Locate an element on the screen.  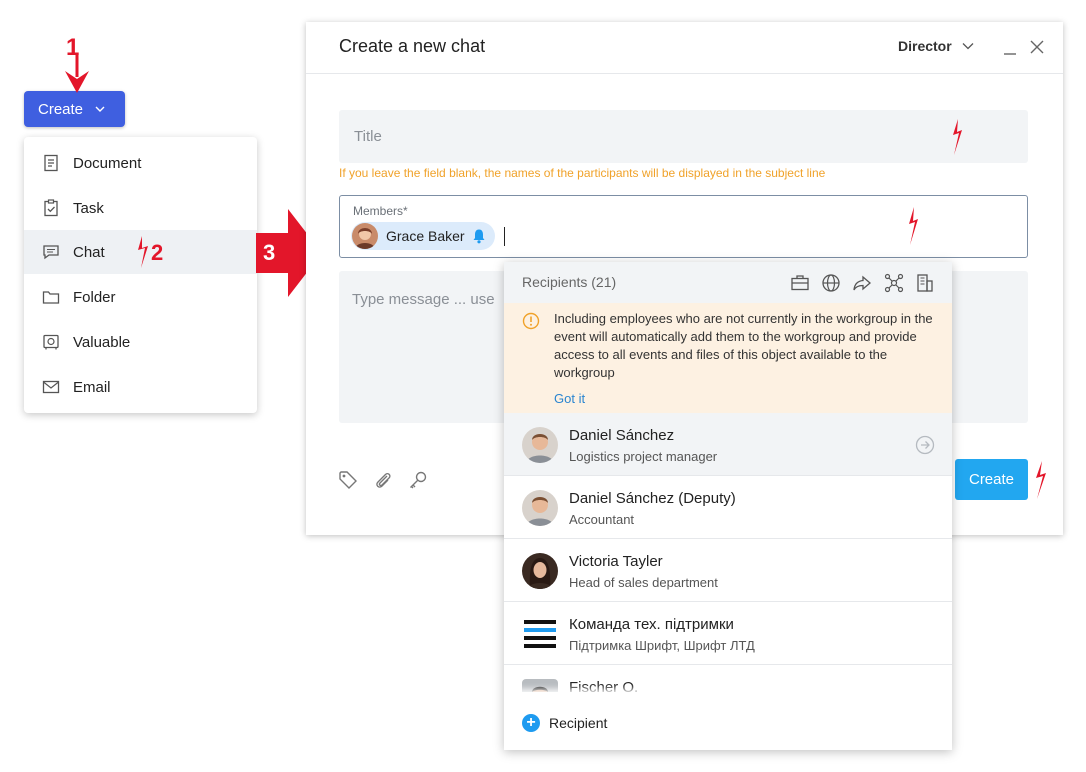
folder-icon is located at coordinates (51, 297).